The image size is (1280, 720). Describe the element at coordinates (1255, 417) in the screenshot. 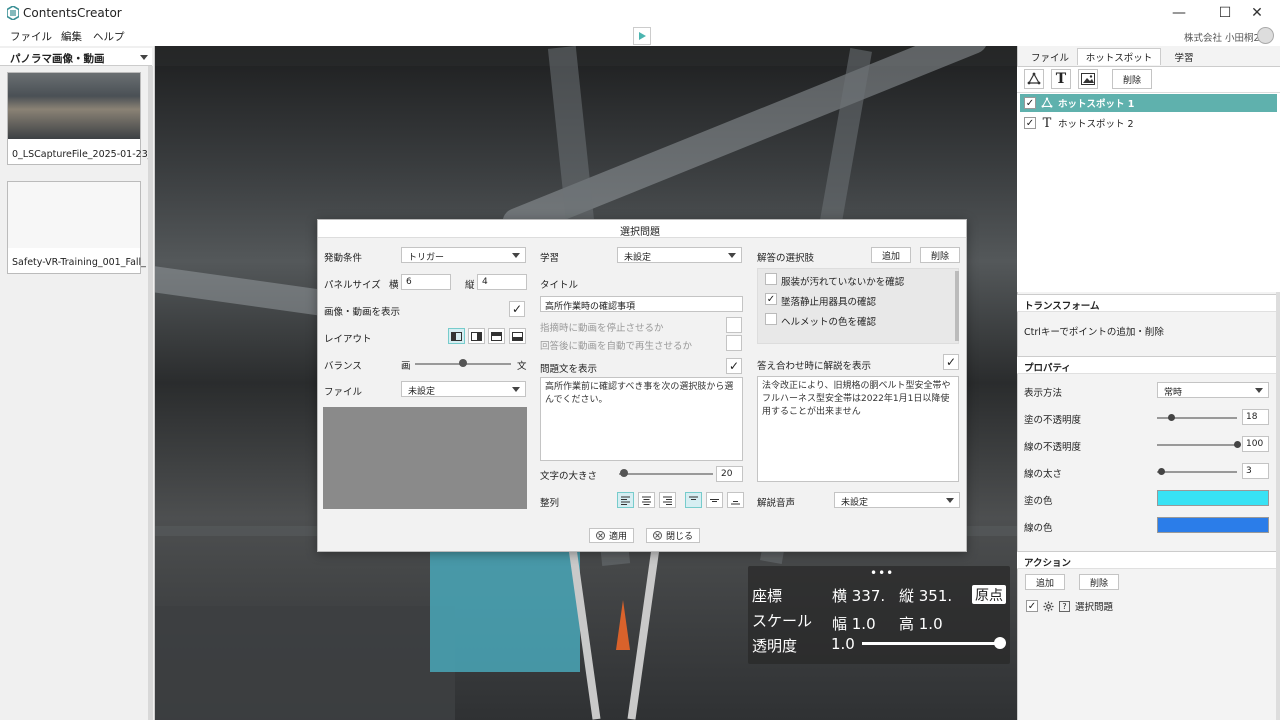

I see `fill-opacity-input: 18` at that location.